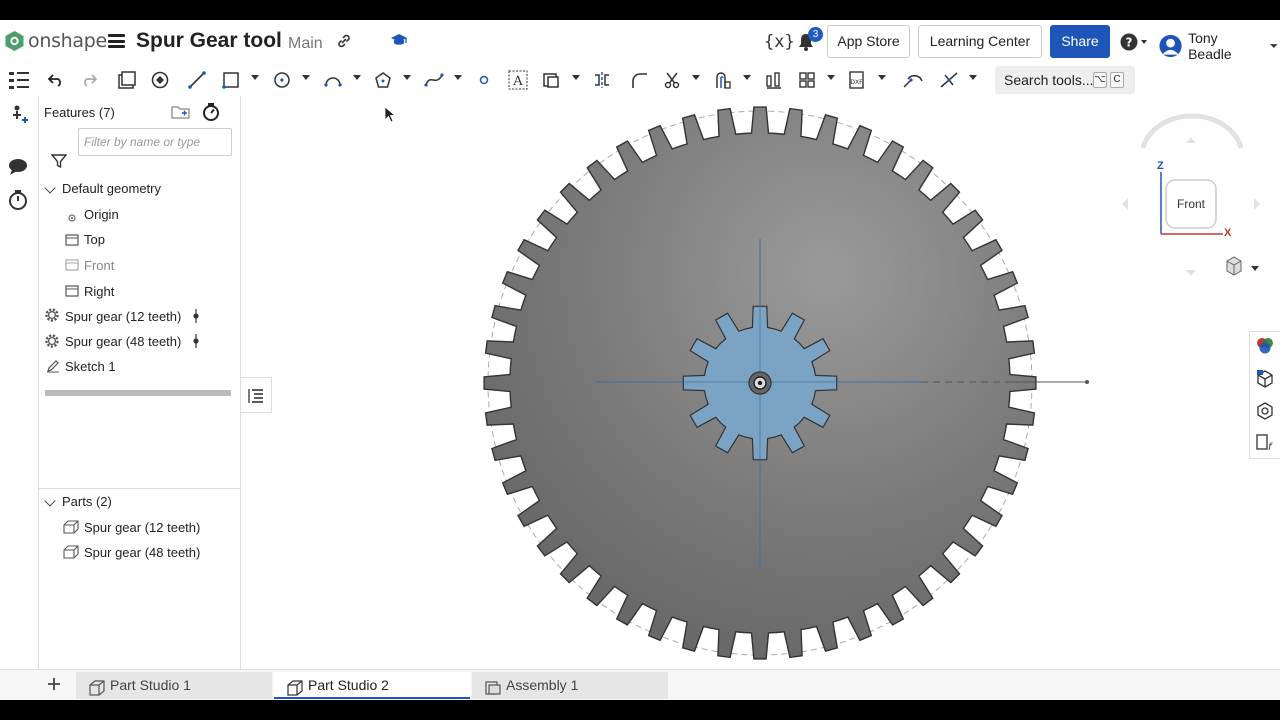 The width and height of the screenshot is (1280, 720). I want to click on view-cube-front-label: Front, so click(1191, 204).